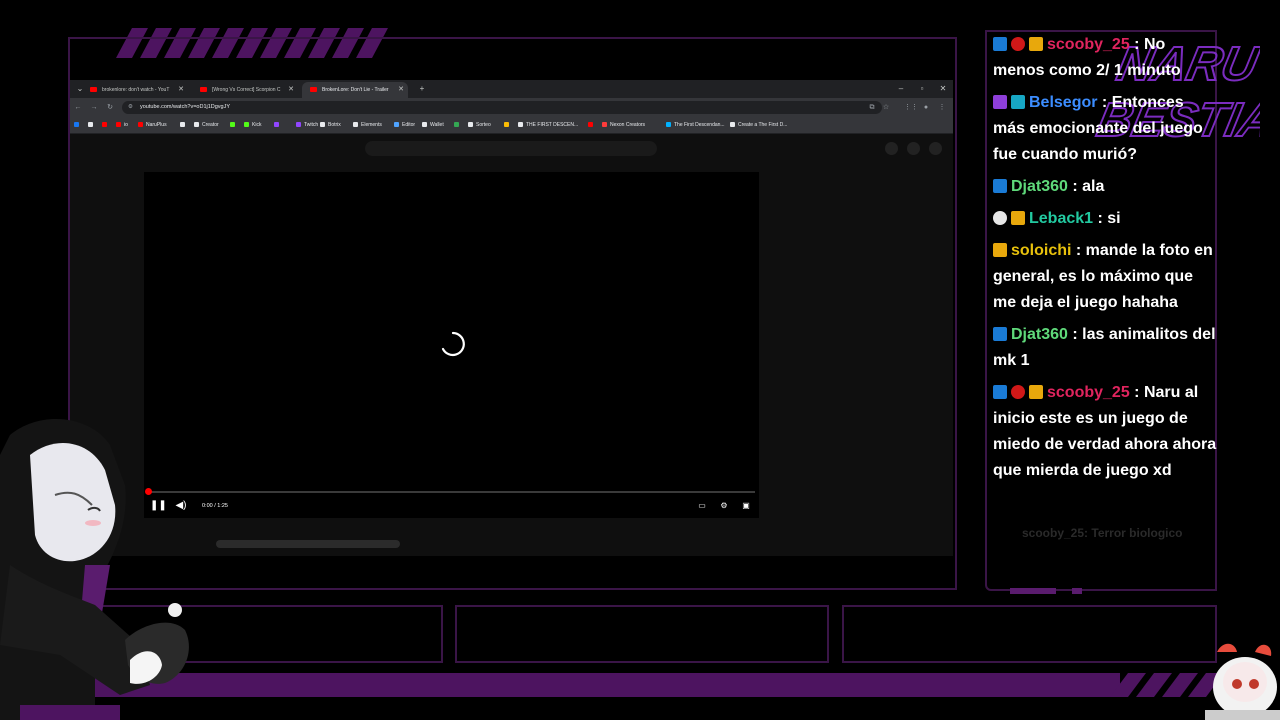 The image size is (1280, 720). Describe the element at coordinates (943, 89) in the screenshot. I see `close-window-icon: ✕` at that location.